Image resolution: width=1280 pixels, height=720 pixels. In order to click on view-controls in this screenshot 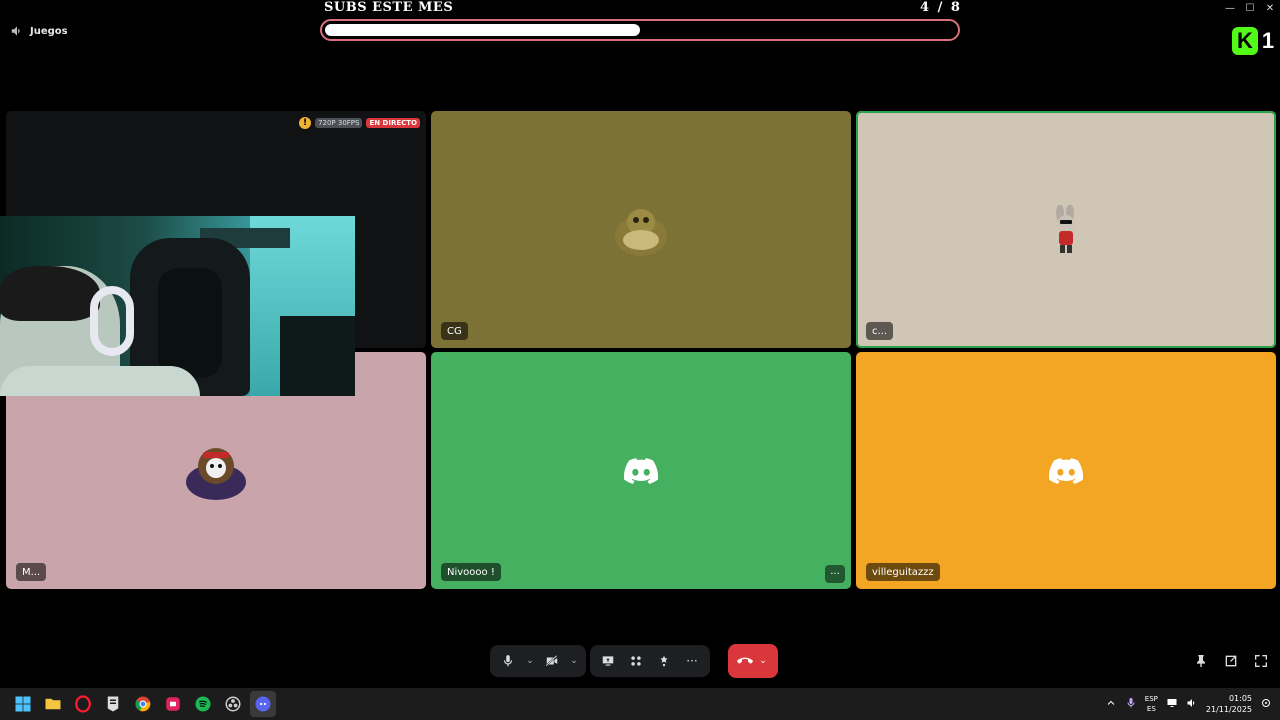, I will do `click(1231, 661)`.